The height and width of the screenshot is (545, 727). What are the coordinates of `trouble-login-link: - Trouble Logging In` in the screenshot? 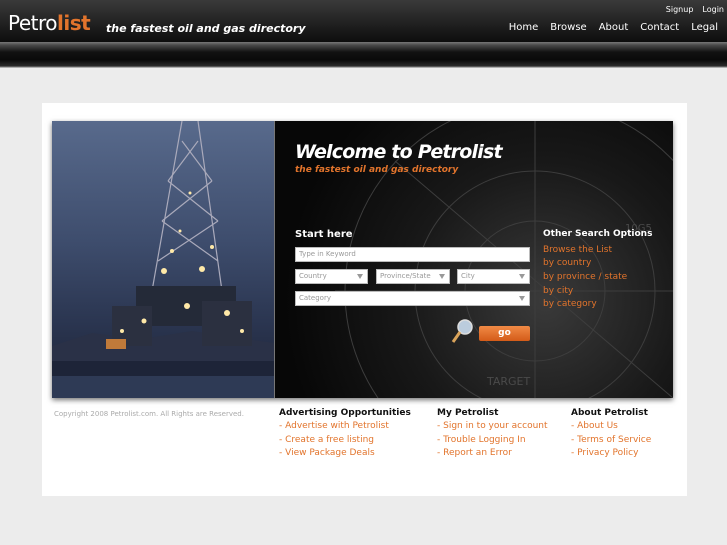 It's located at (492, 441).